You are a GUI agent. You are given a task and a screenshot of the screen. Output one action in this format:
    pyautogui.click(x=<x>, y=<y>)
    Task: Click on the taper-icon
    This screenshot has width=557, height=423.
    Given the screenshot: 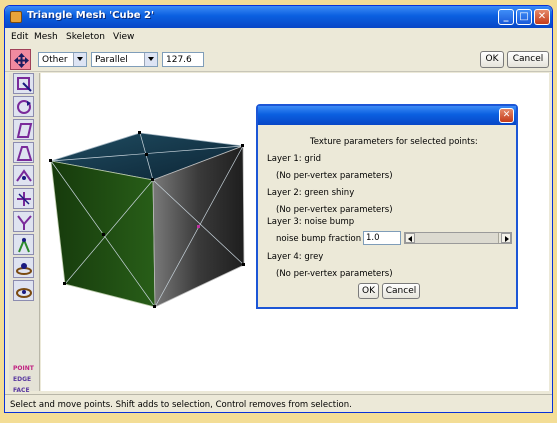 What is the action you would take?
    pyautogui.click(x=24, y=153)
    